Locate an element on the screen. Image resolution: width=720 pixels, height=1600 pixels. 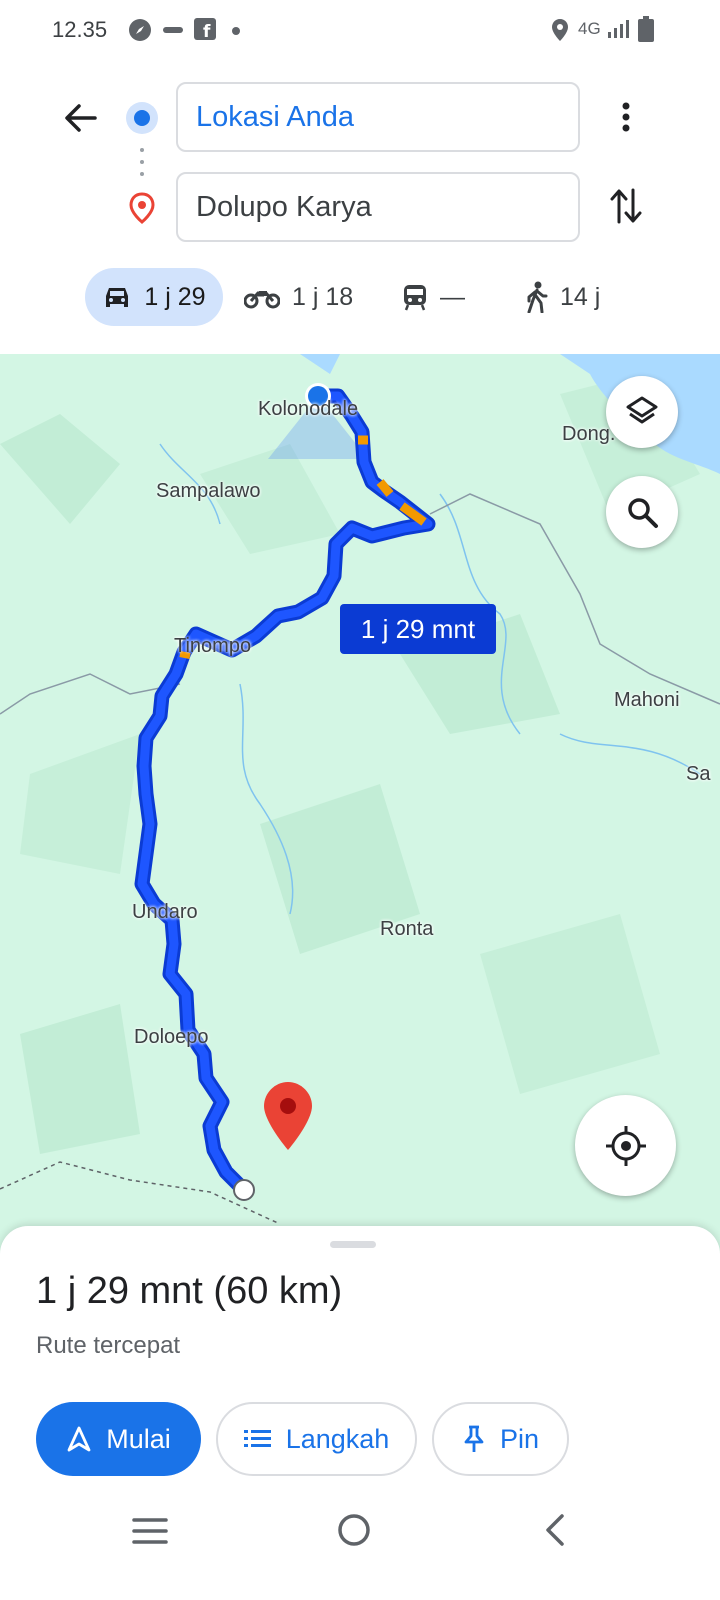
svg-text: f is located at coordinates (207, 31).